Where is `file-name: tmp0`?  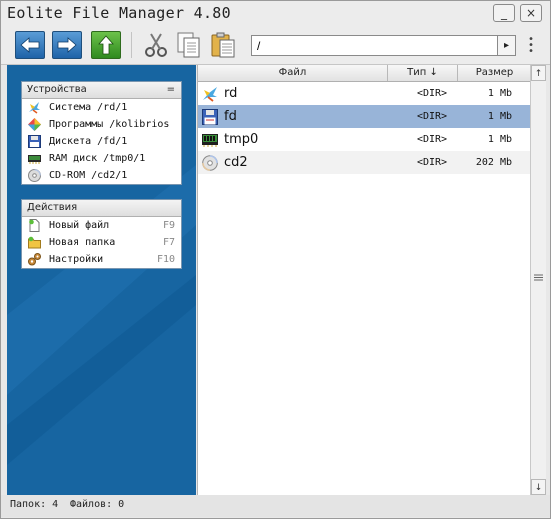 file-name: tmp0 is located at coordinates (241, 139).